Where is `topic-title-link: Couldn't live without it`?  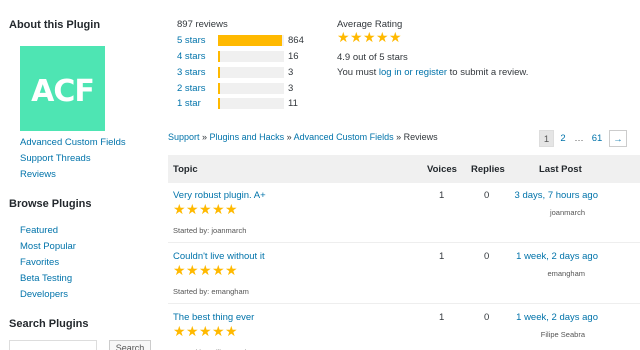 topic-title-link: Couldn't live without it is located at coordinates (219, 256).